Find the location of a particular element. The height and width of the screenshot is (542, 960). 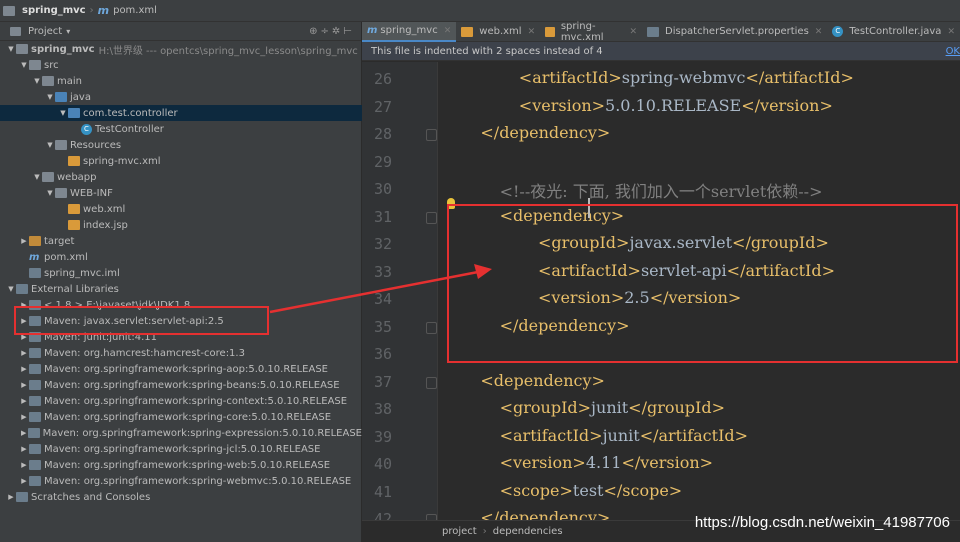

arrow-head is located at coordinates (483, 271).